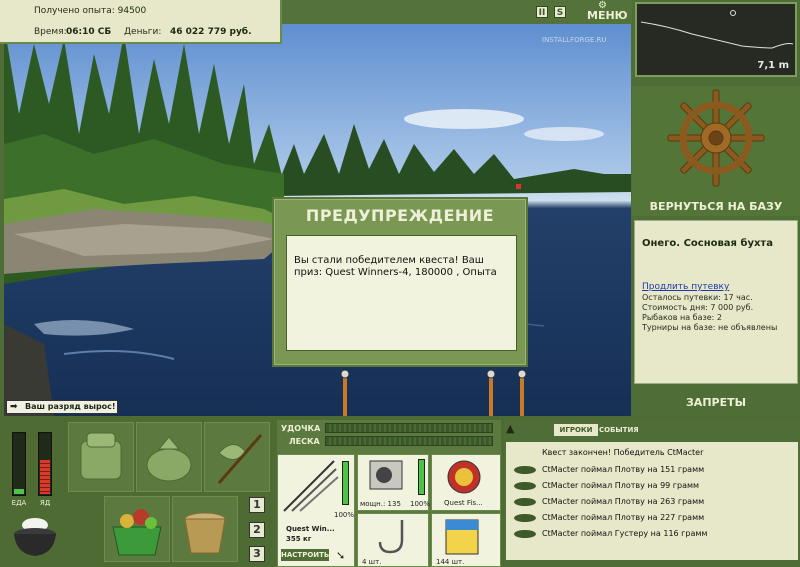  Describe the element at coordinates (372, 562) in the screenshot. I see `hook-count: 4 шт.` at that location.